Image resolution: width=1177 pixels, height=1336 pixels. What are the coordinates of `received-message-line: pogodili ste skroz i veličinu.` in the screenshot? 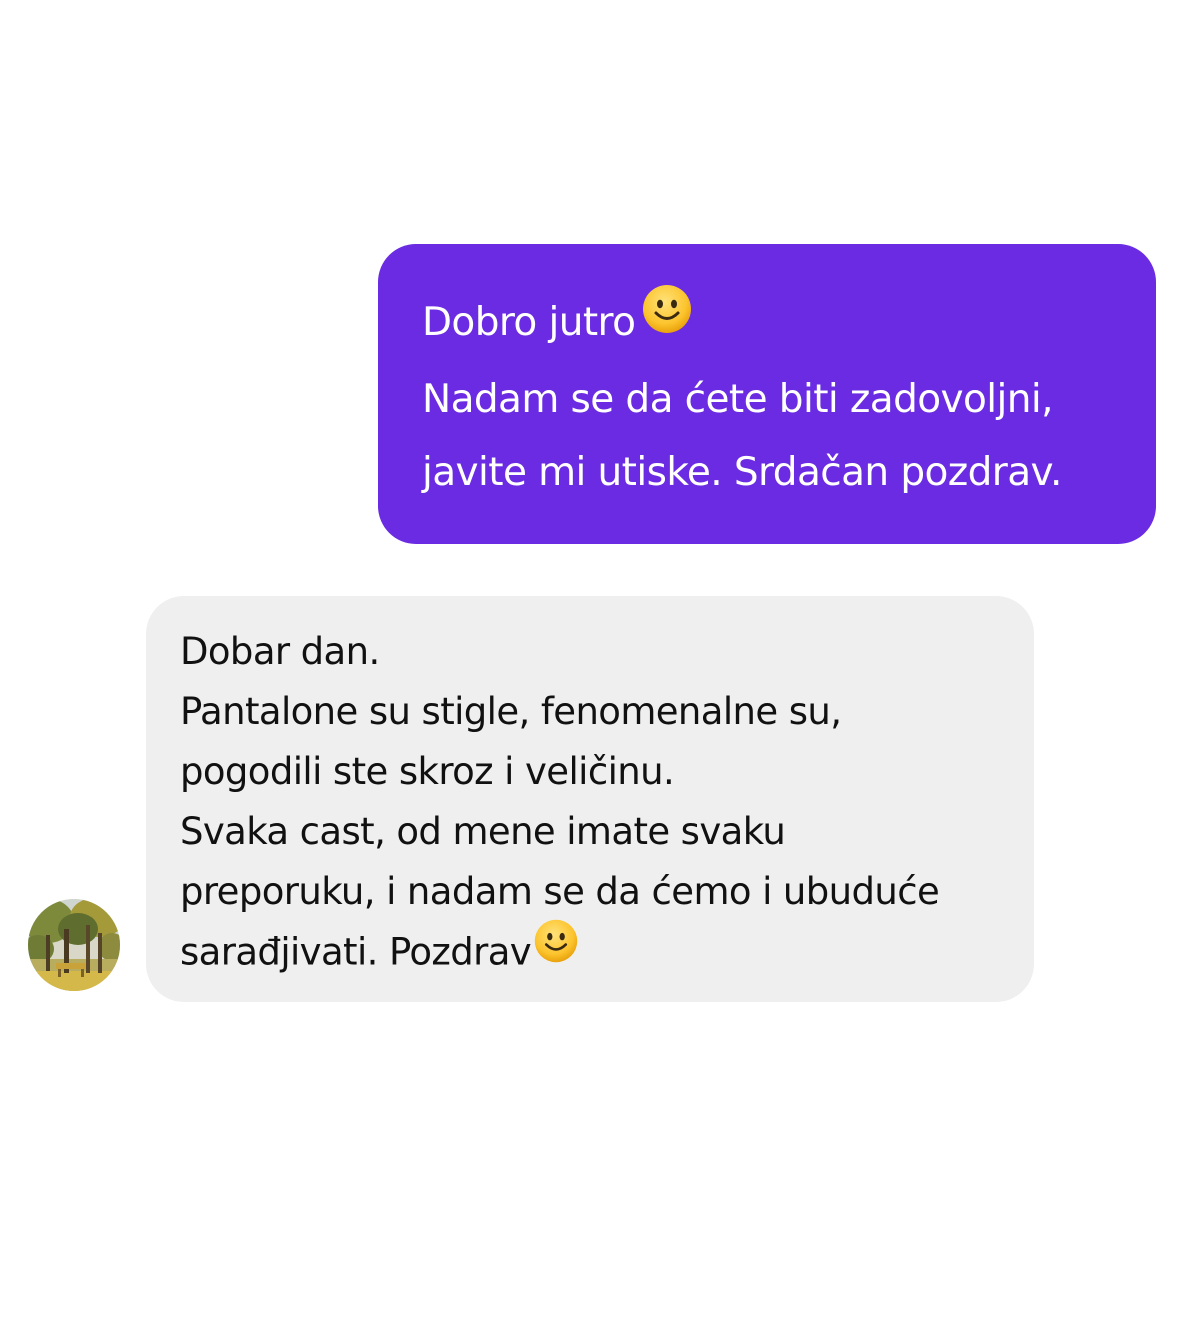 It's located at (427, 771).